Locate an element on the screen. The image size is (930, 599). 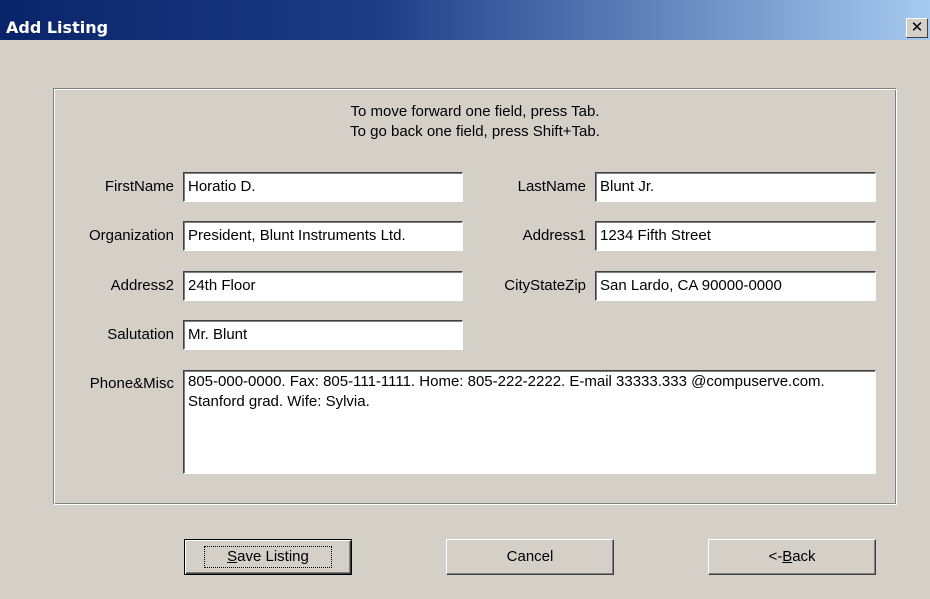
phonemisc-label: Phone&Misc is located at coordinates (131, 383).